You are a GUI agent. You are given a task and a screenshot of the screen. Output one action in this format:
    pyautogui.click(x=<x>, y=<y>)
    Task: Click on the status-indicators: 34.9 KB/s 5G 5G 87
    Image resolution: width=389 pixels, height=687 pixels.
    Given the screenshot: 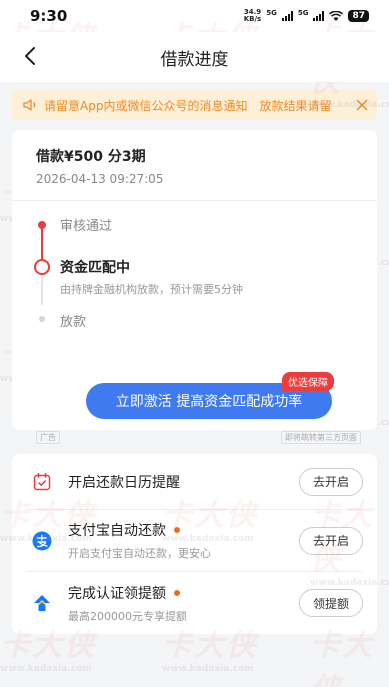 What is the action you would take?
    pyautogui.click(x=306, y=16)
    